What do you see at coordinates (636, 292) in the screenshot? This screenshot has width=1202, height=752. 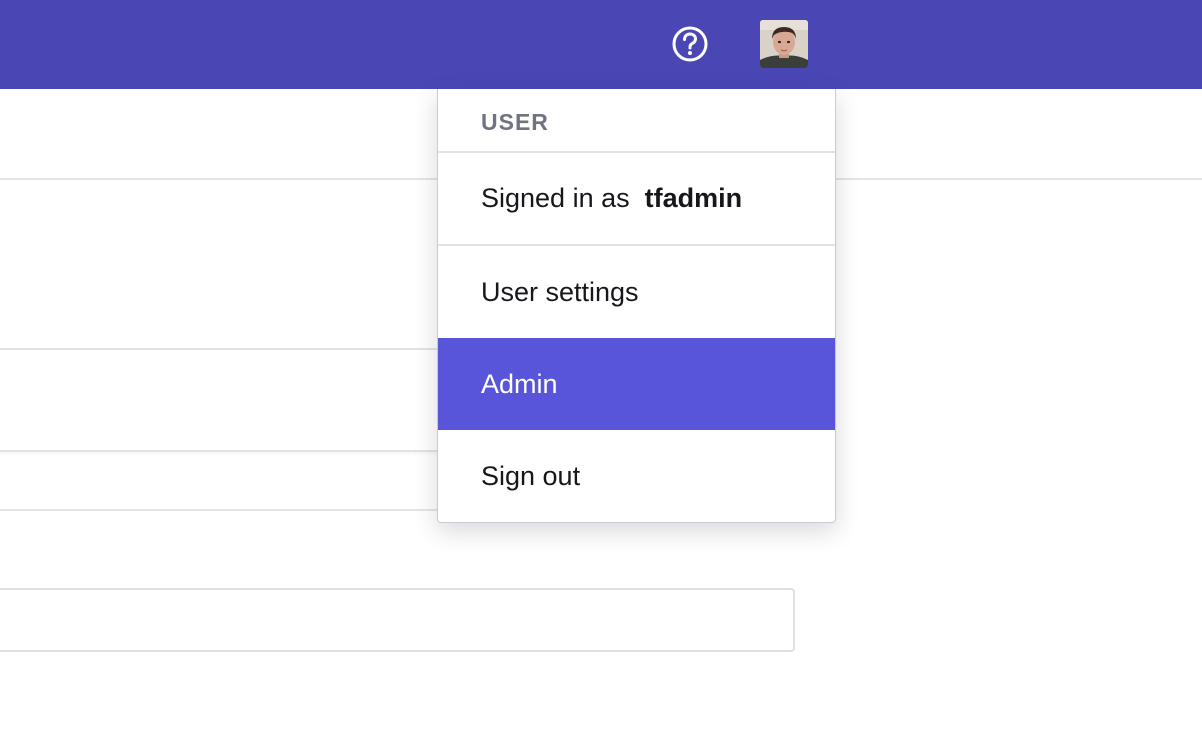 I see `menu-item-user-settings: User settings` at bounding box center [636, 292].